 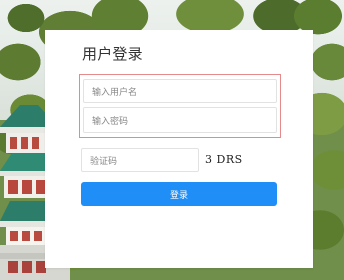 What do you see at coordinates (180, 106) in the screenshot?
I see `credentials-highlight-box: 输入用户名 输入密码` at bounding box center [180, 106].